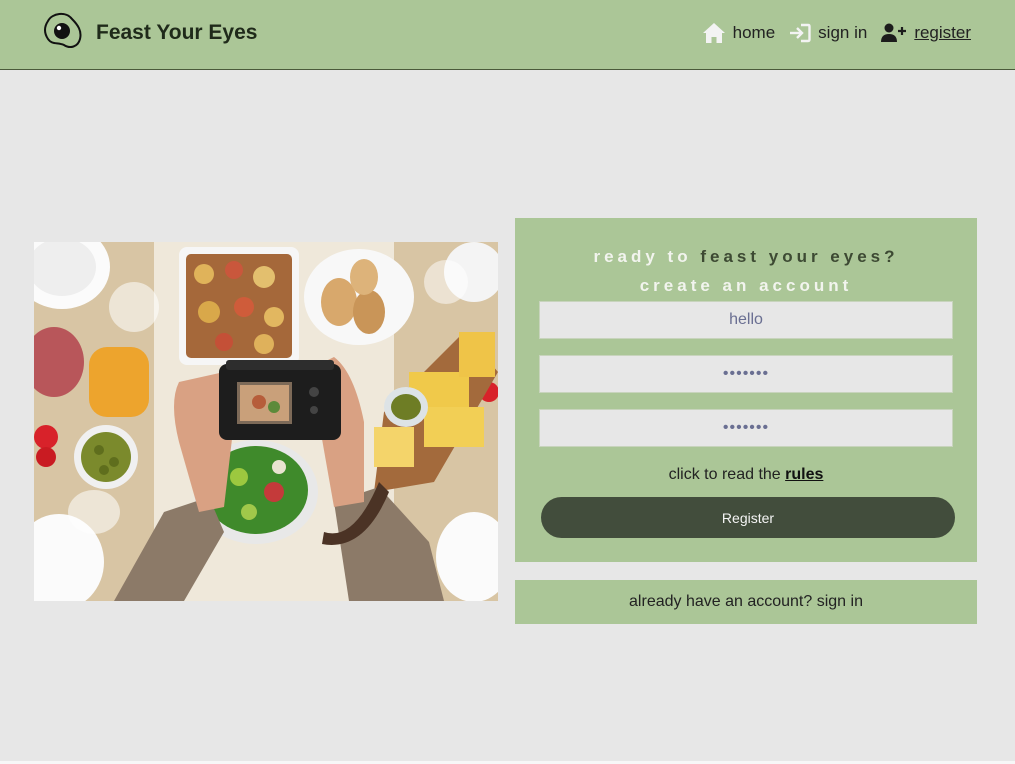 The height and width of the screenshot is (764, 1015). I want to click on heading-create-account: create an account, so click(746, 285).